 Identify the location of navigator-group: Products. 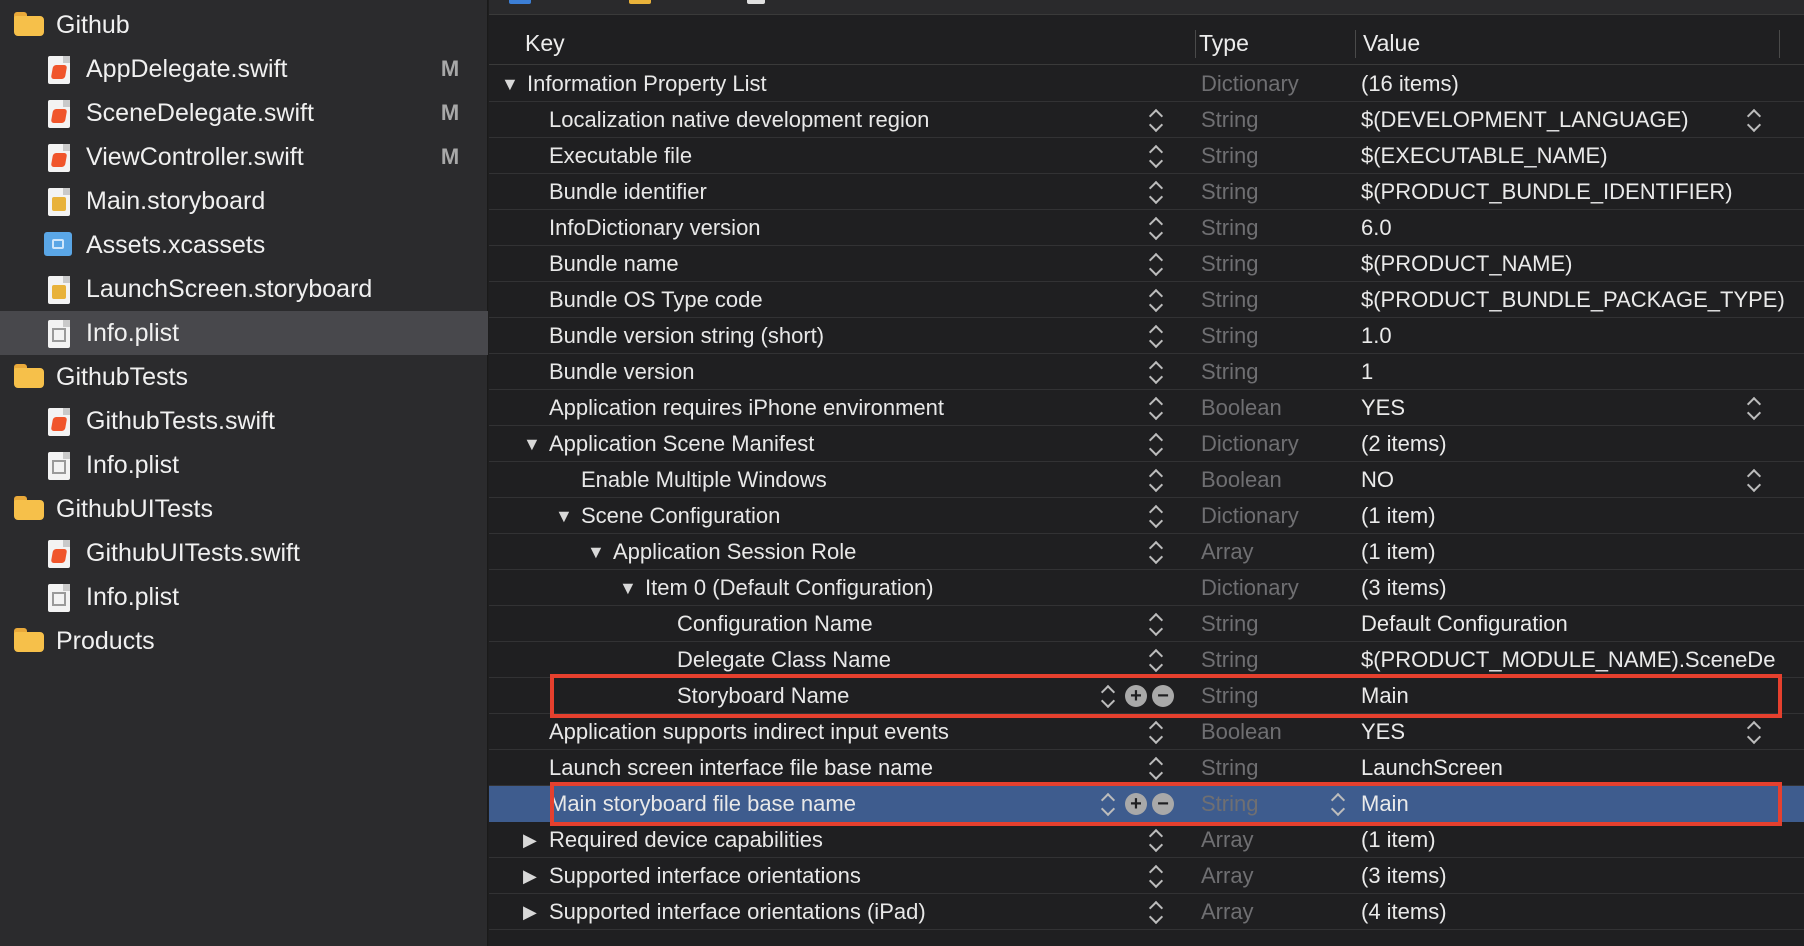
(244, 641).